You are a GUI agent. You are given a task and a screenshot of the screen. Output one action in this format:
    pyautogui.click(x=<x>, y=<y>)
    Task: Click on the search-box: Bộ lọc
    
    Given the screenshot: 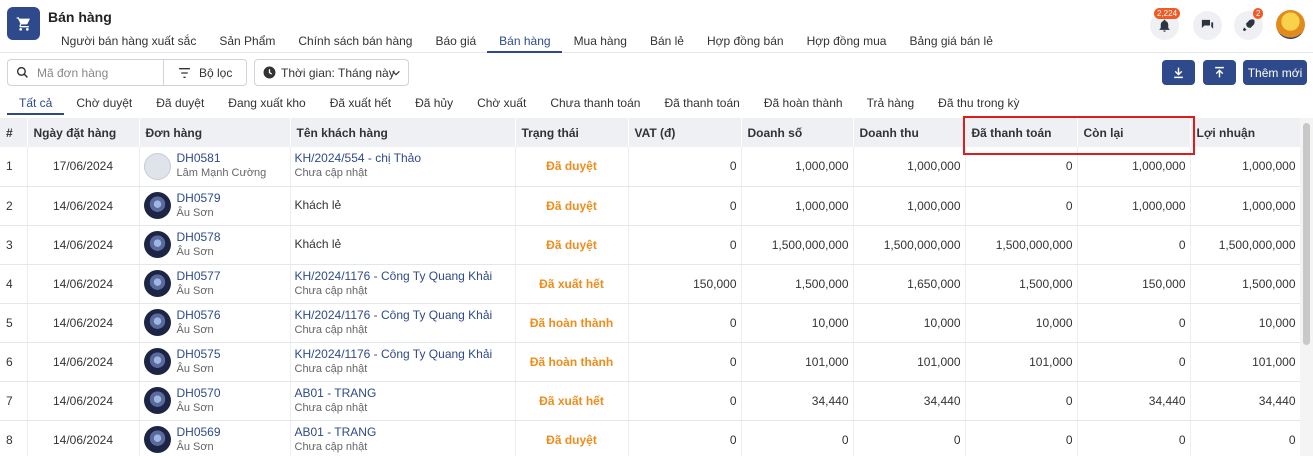 What is the action you would take?
    pyautogui.click(x=127, y=72)
    